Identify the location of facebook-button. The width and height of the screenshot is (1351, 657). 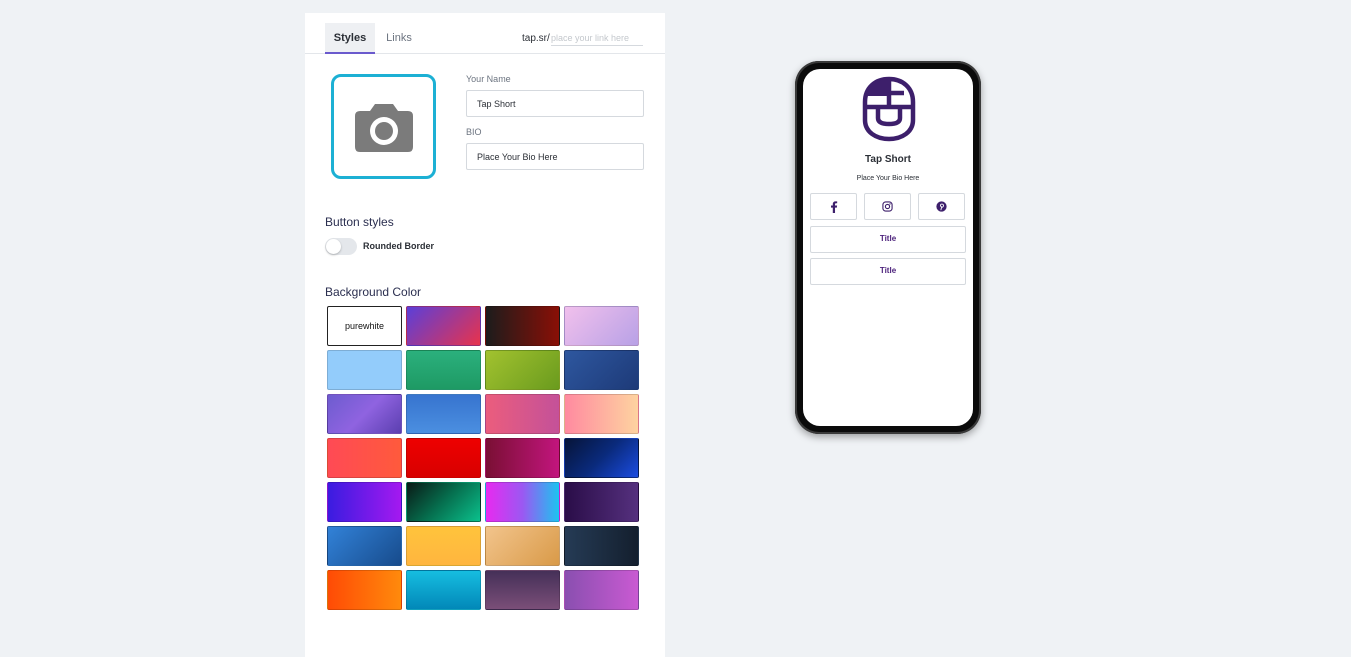
(833, 206).